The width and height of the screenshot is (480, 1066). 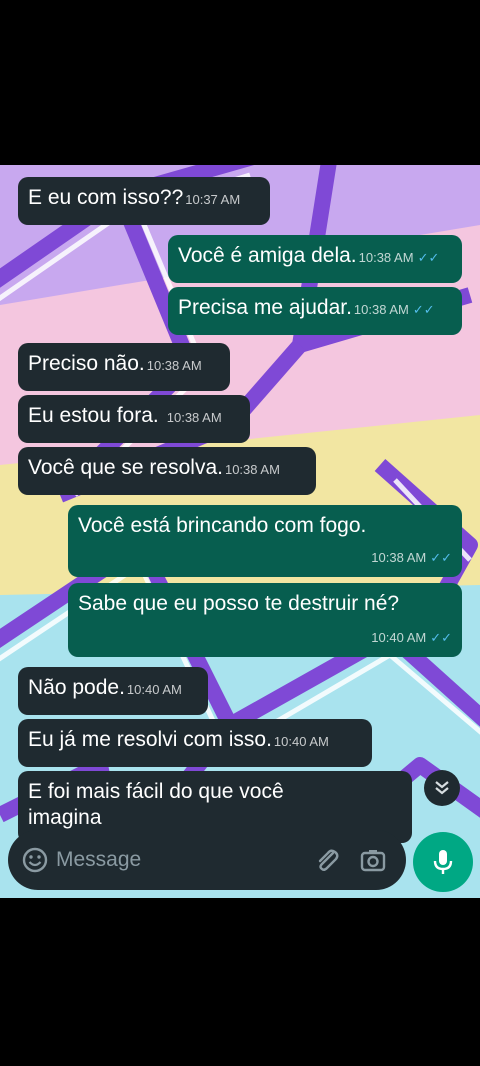 I want to click on voice-record-button, so click(x=443, y=862).